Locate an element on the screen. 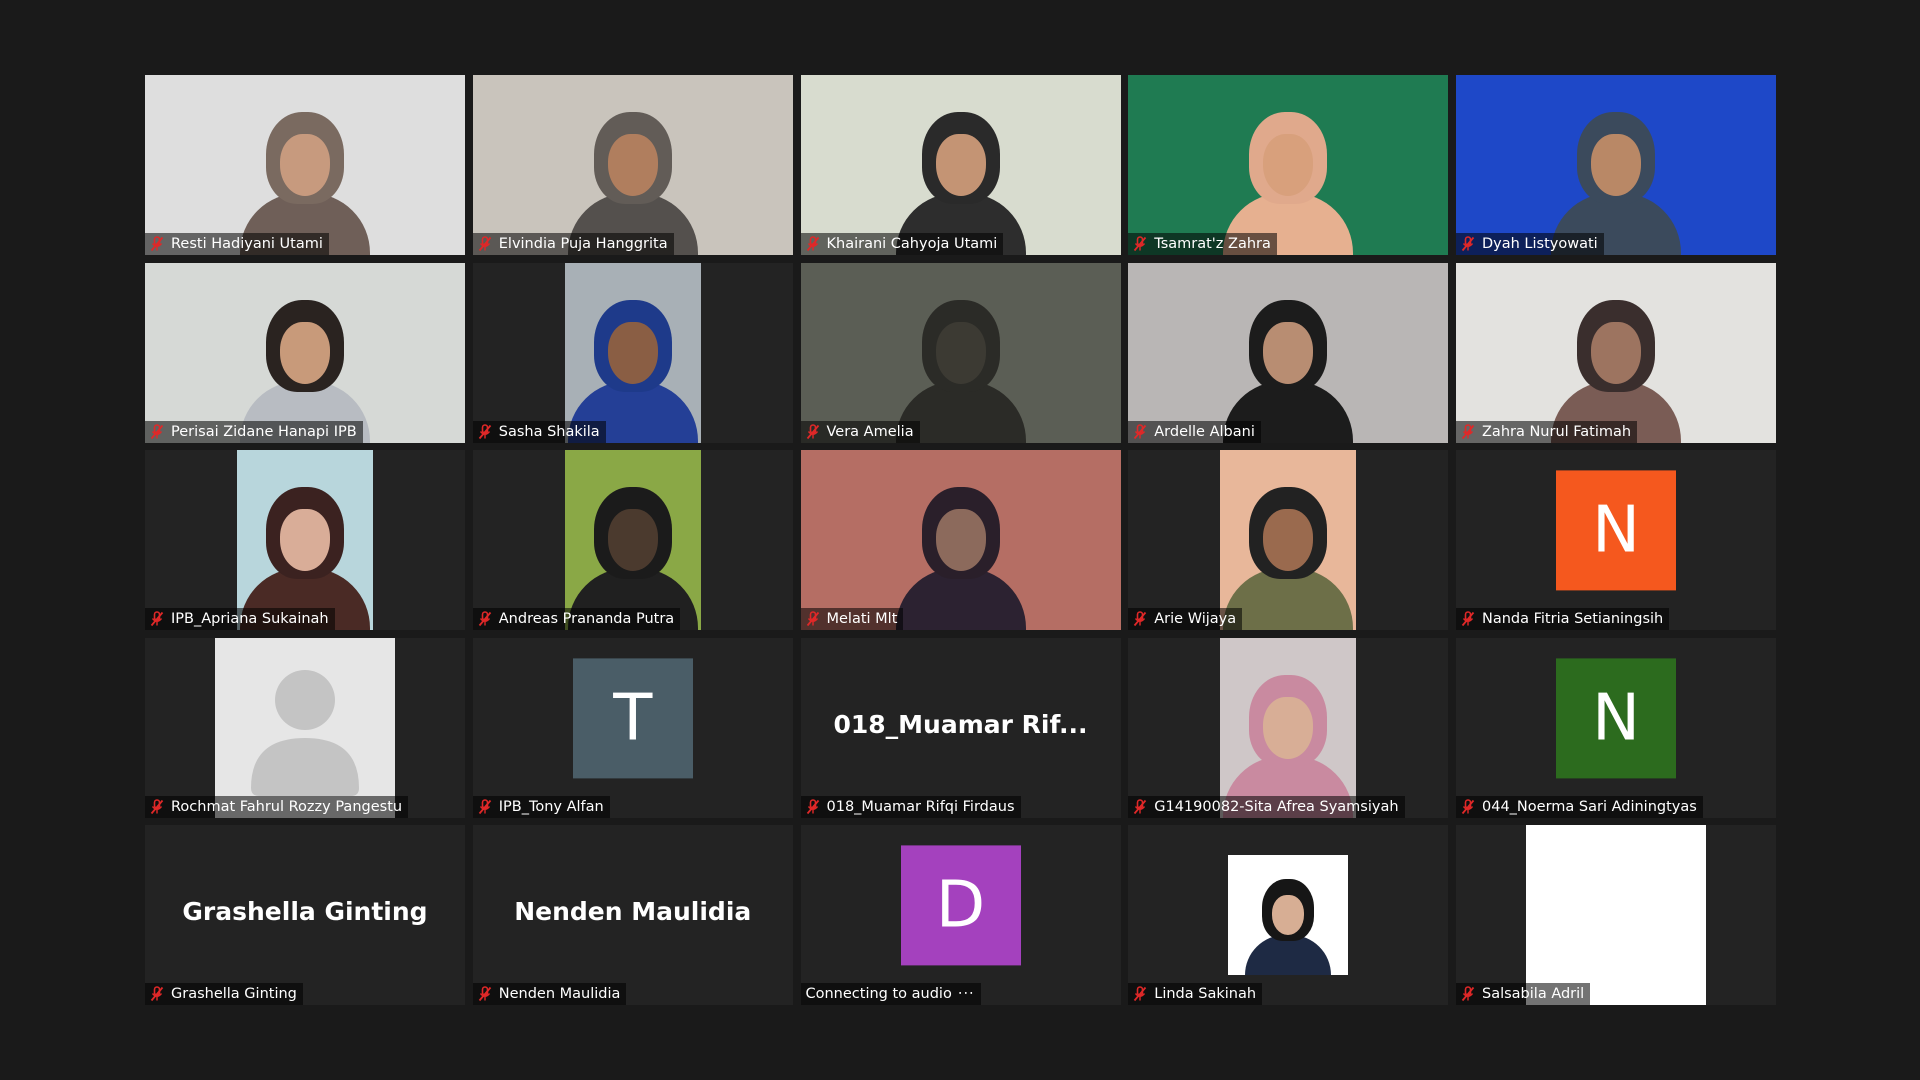 This screenshot has width=1920, height=1080. participant-name: IPB_Tony Alfan is located at coordinates (551, 806).